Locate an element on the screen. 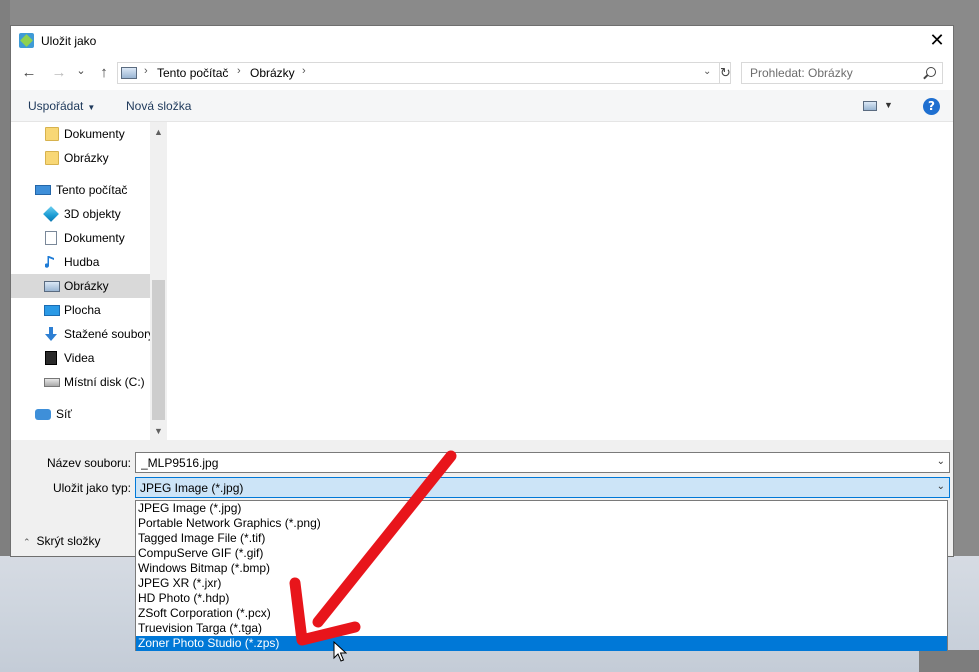 This screenshot has width=979, height=672. file-type-option-tga: Truevision Targa (*.tga) is located at coordinates (541, 628).